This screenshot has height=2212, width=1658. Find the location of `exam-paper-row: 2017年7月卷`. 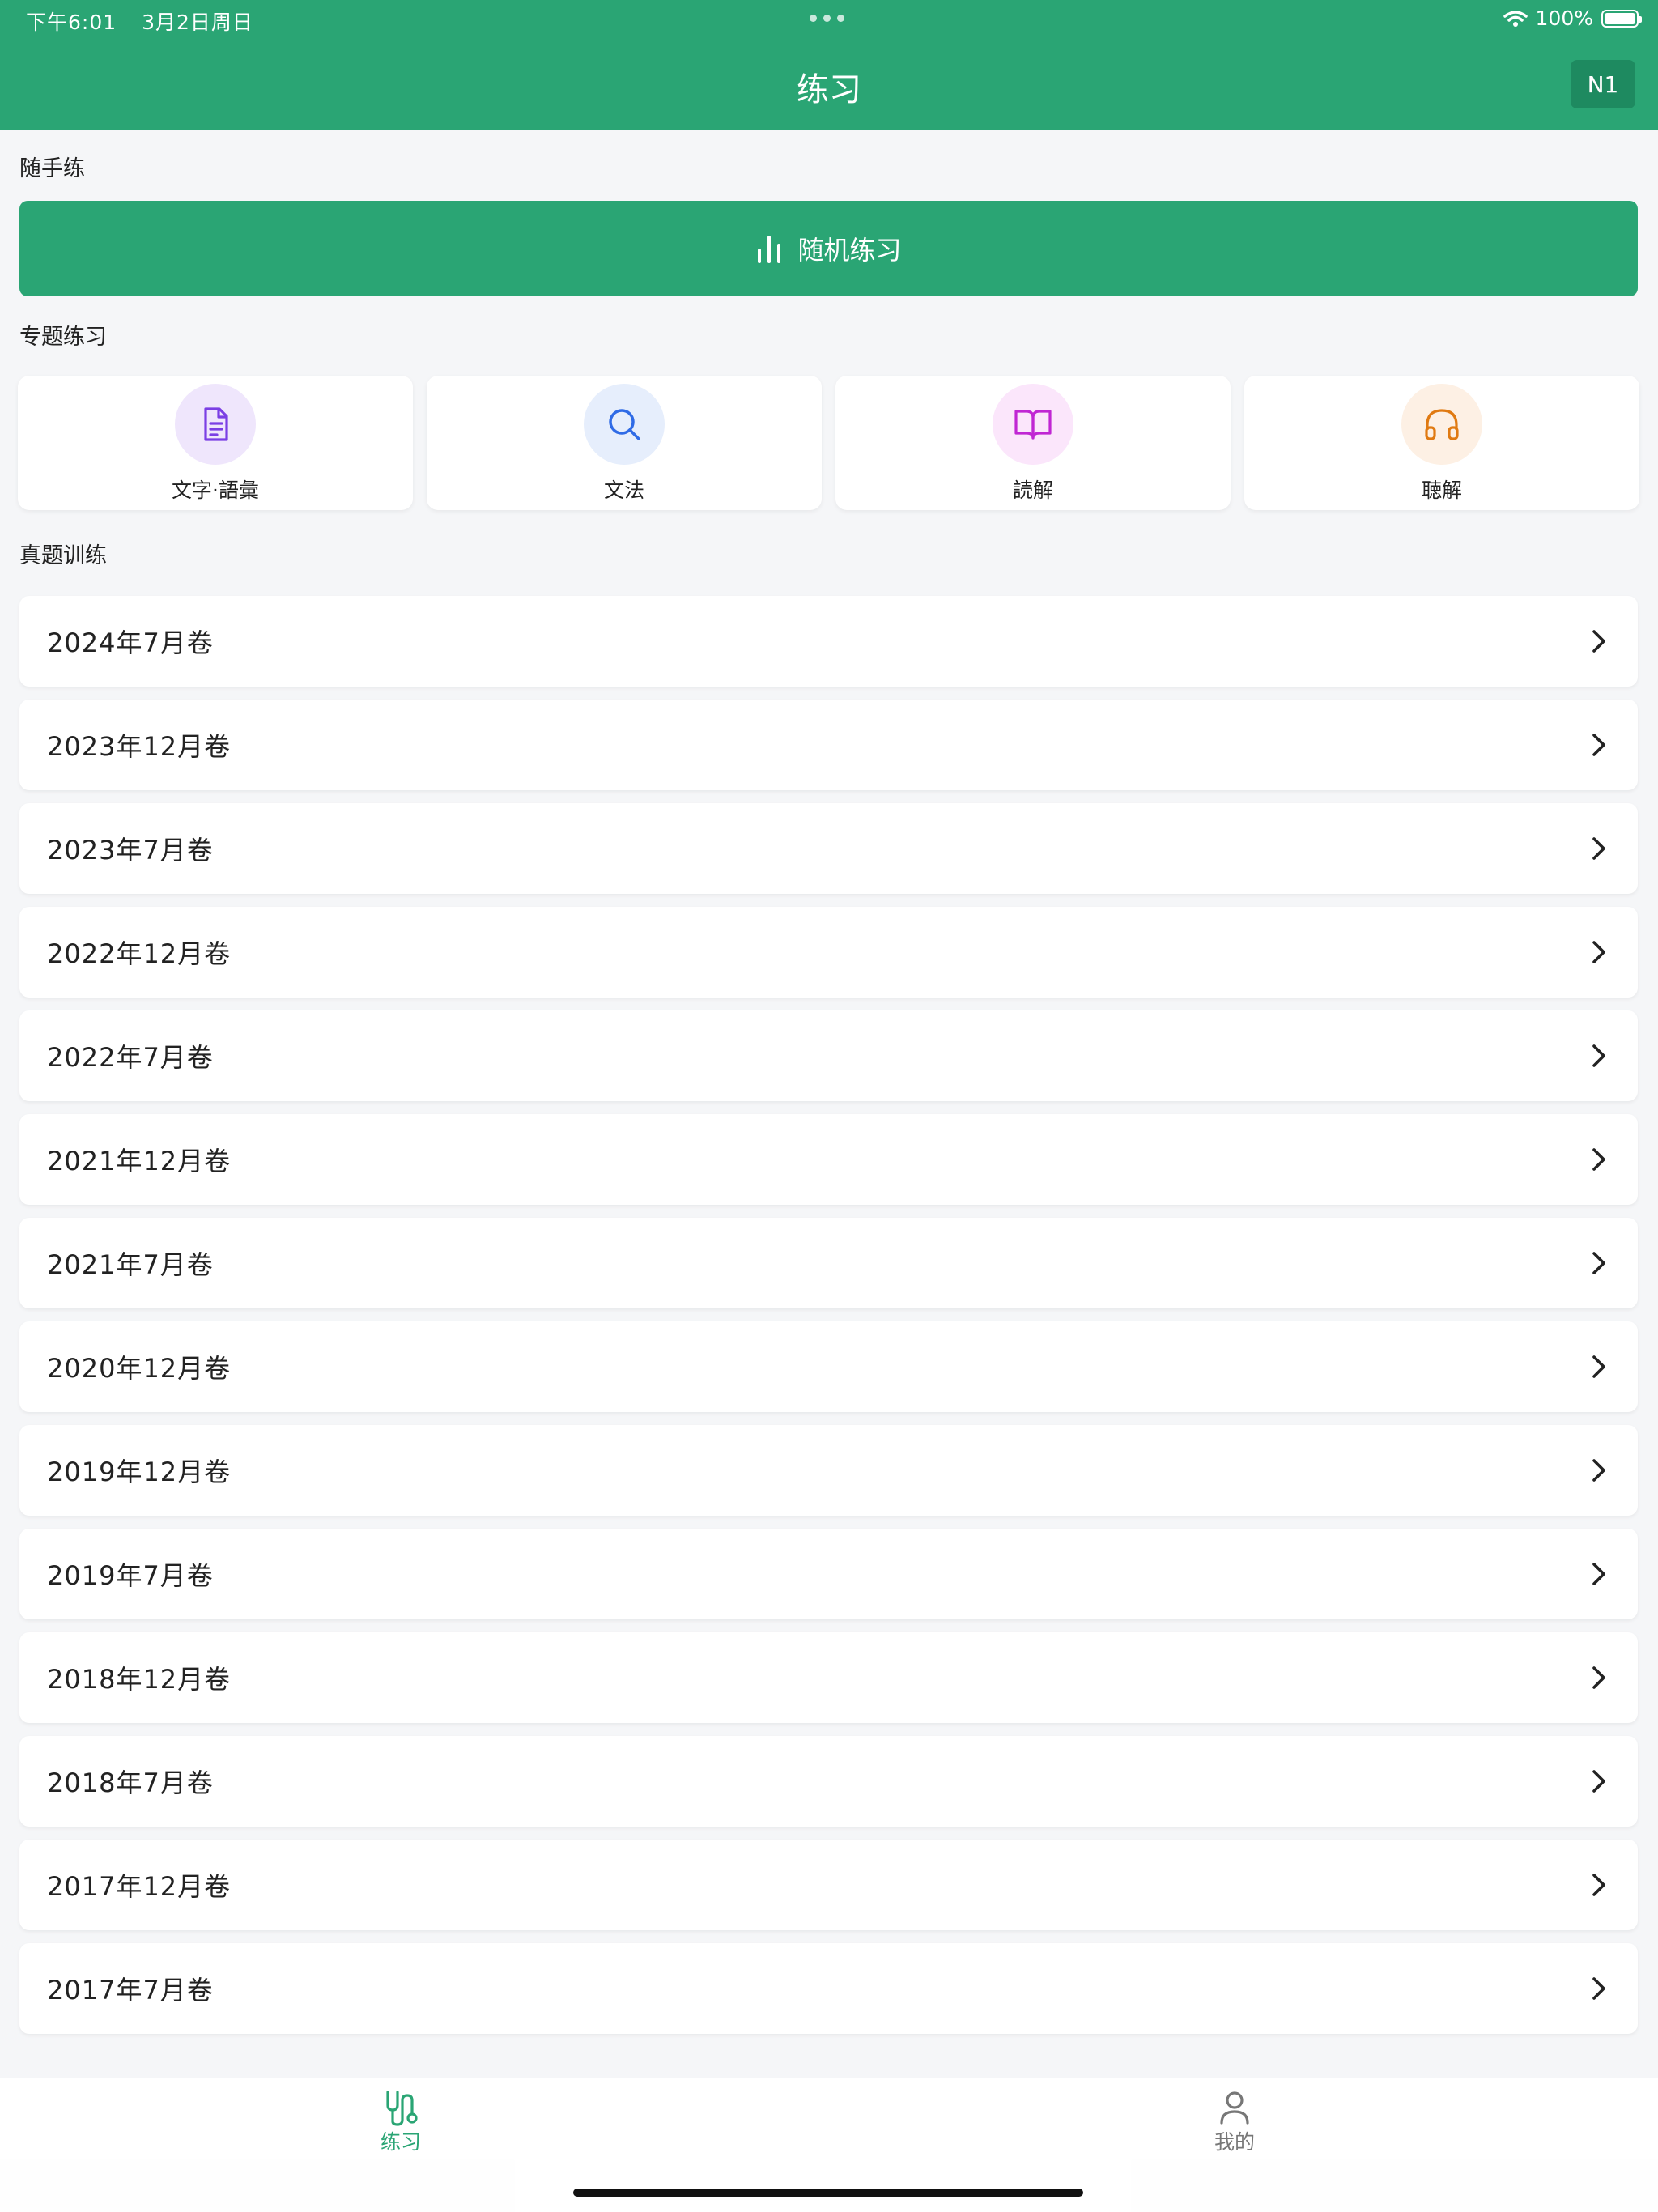

exam-paper-row: 2017年7月卷 is located at coordinates (828, 1989).